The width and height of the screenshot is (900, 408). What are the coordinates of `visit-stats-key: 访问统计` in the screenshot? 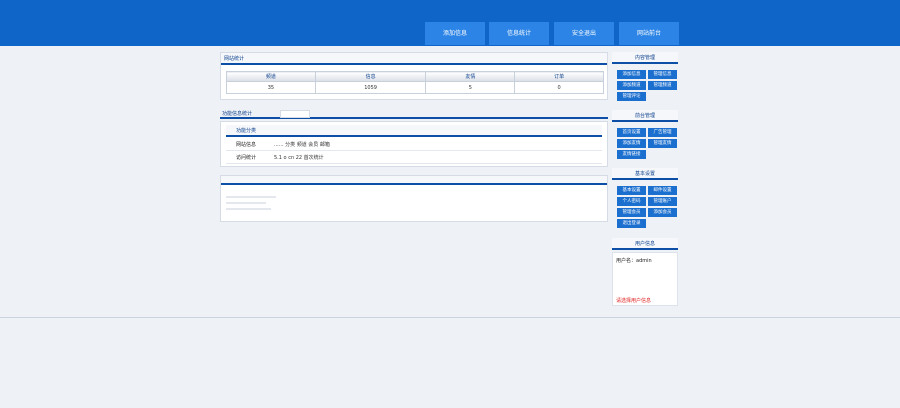 It's located at (246, 158).